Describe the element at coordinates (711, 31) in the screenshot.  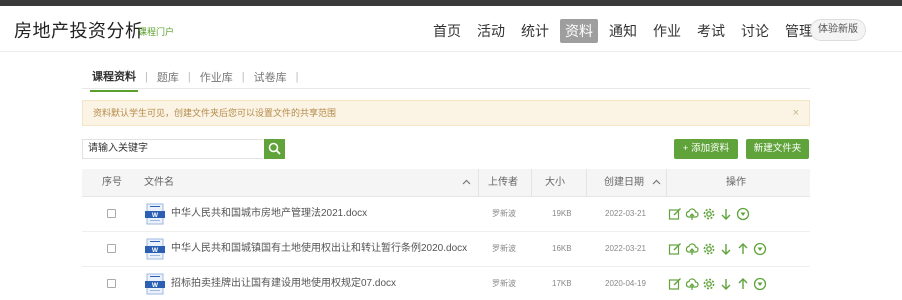
I see `nav-exams: 考试` at that location.